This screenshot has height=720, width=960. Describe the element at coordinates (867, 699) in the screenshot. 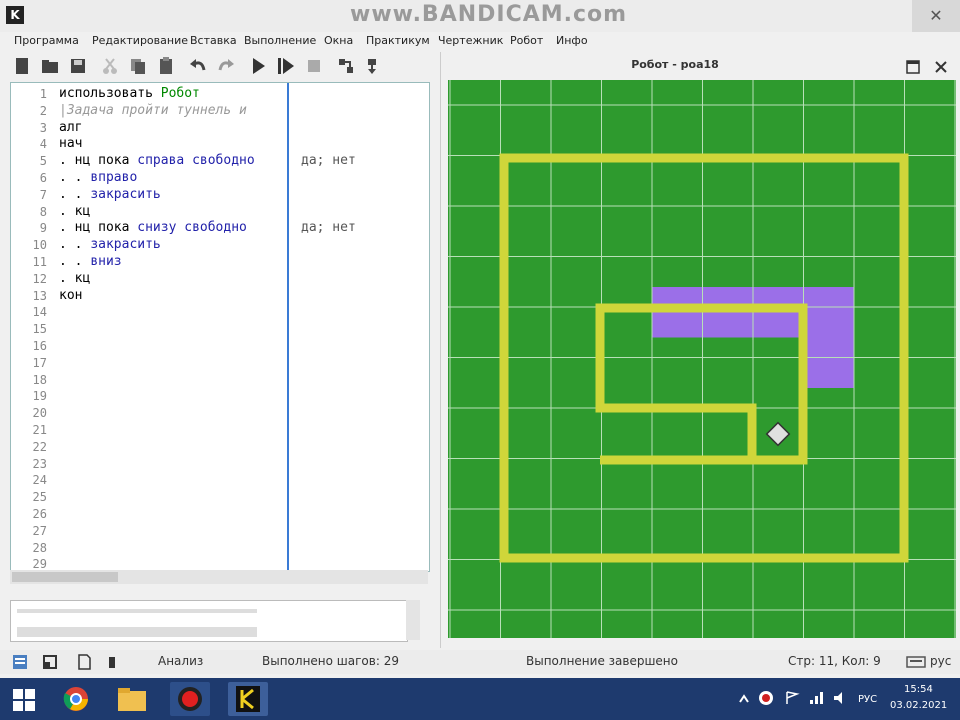

I see `tray-language: РУС` at that location.